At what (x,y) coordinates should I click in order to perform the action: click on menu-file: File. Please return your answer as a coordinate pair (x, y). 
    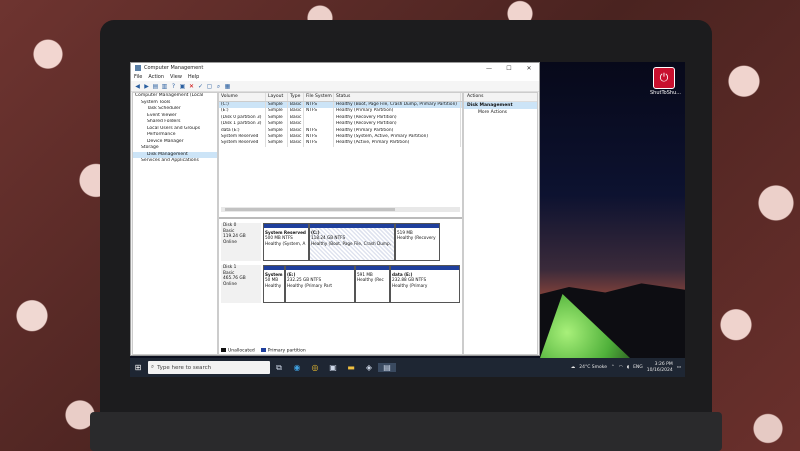
    Looking at the image, I should click on (138, 77).